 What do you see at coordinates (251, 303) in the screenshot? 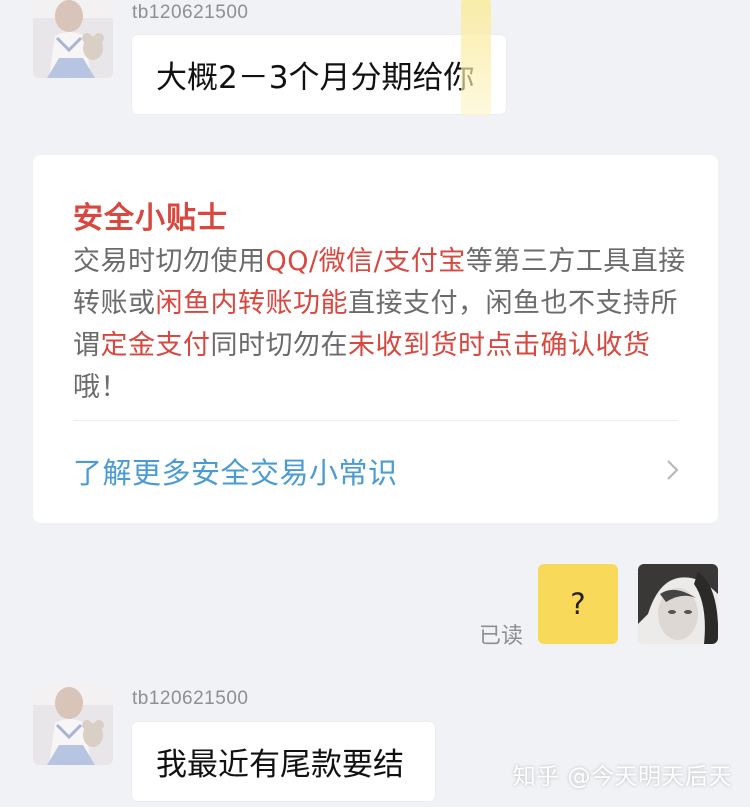
I see `tip-segment-highlight: 闲鱼内转账功能` at bounding box center [251, 303].